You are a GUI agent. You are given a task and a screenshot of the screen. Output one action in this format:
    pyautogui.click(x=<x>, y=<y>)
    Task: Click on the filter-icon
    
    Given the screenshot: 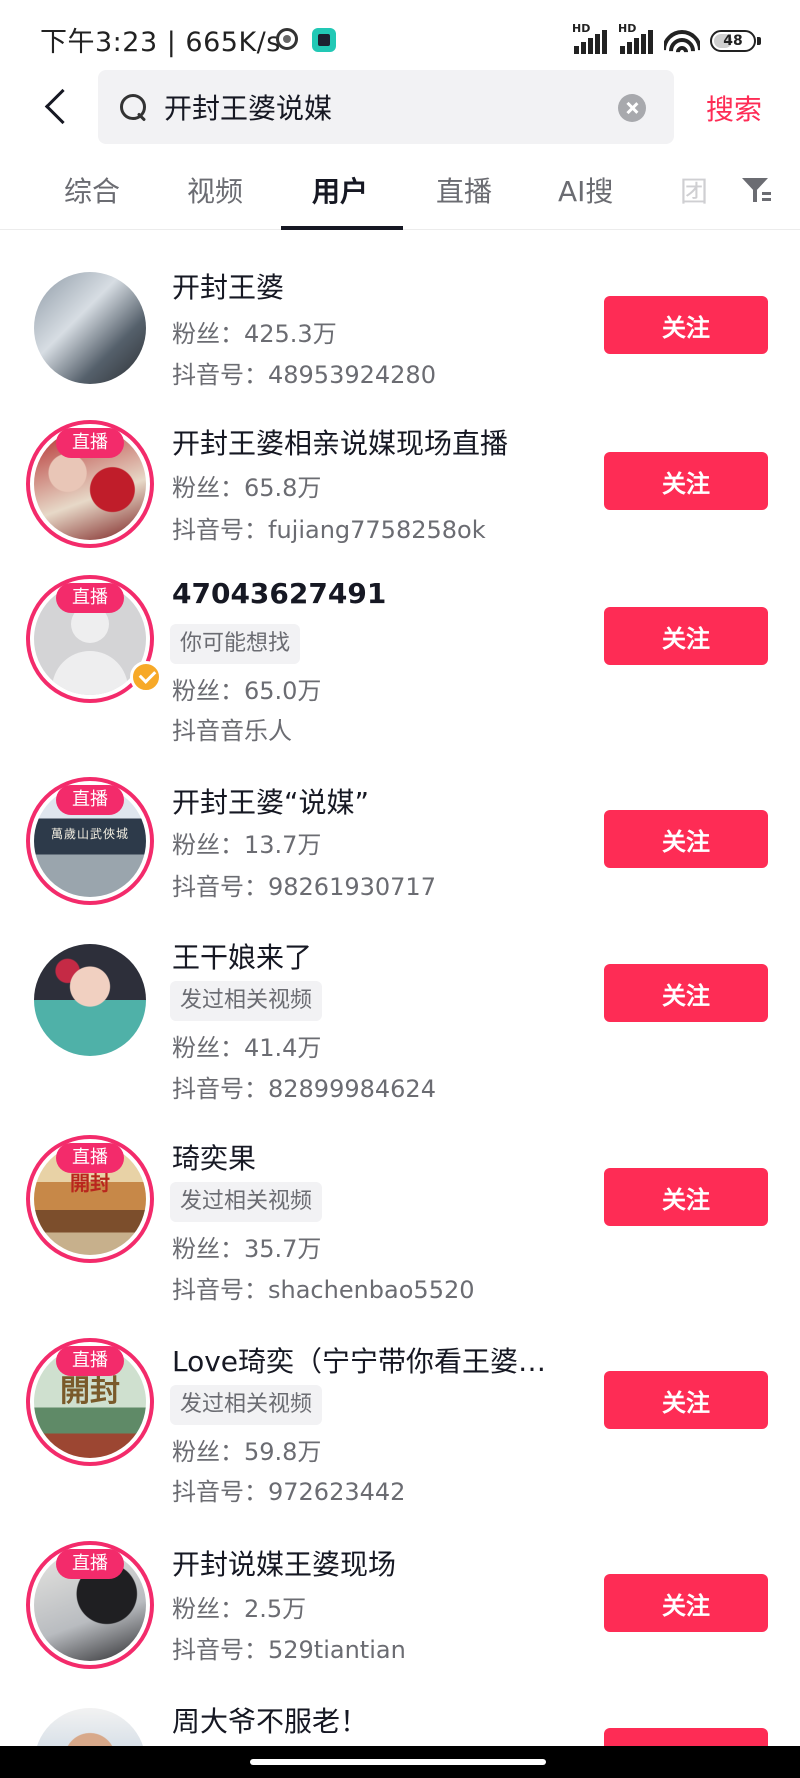 What is the action you would take?
    pyautogui.click(x=757, y=190)
    